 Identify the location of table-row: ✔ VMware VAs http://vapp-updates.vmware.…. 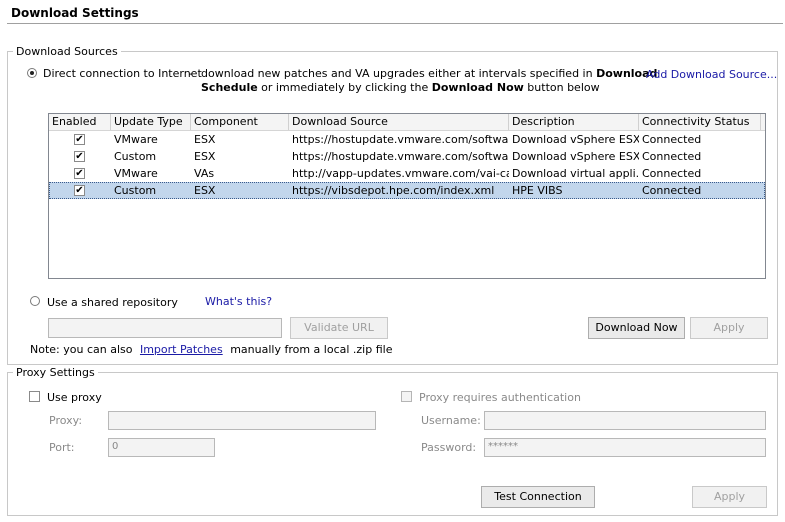
(407, 173).